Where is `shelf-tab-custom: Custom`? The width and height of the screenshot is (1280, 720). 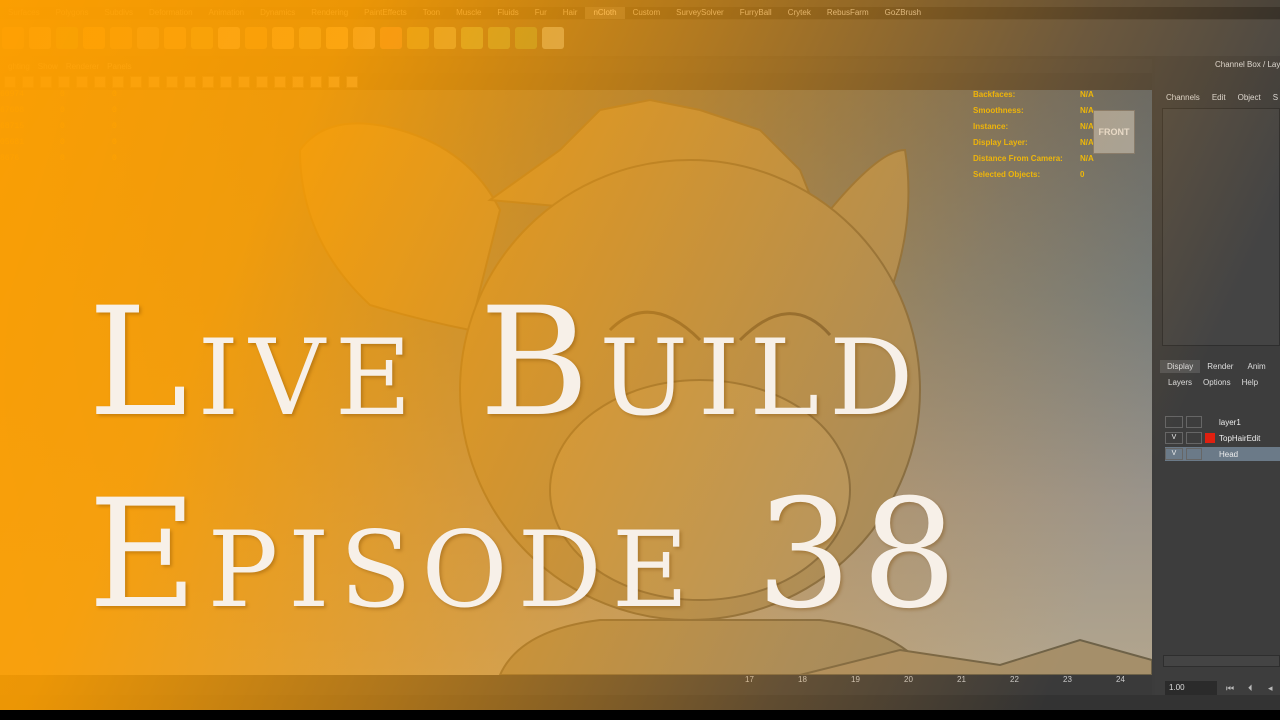
shelf-tab-custom: Custom is located at coordinates (647, 13).